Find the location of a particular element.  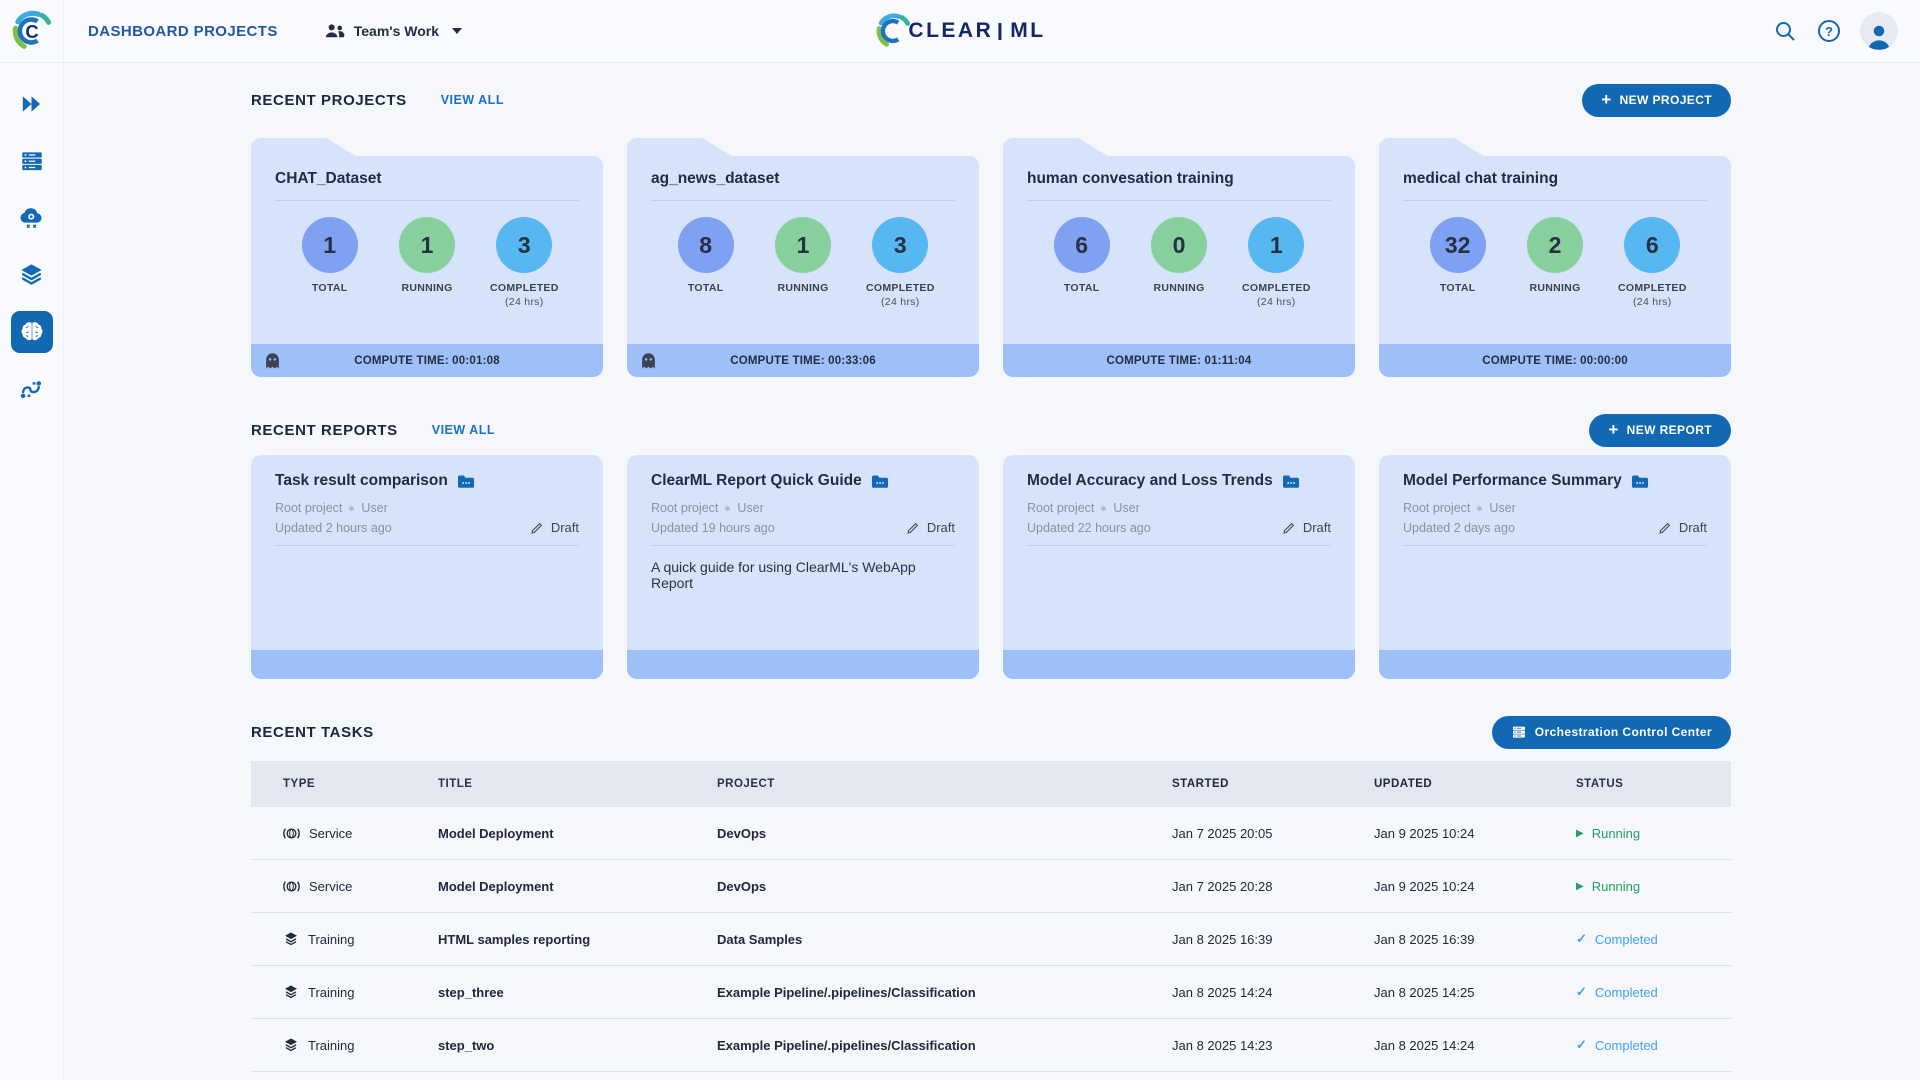

column-header-started: STARTED is located at coordinates (1273, 784).